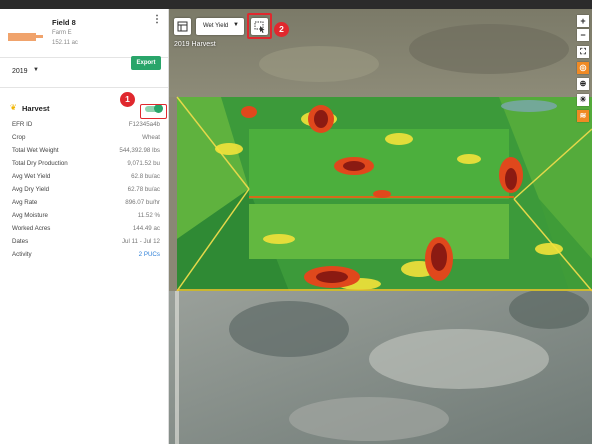 This screenshot has height=444, width=592. I want to click on fullscreen-icon: ⛶, so click(583, 52).